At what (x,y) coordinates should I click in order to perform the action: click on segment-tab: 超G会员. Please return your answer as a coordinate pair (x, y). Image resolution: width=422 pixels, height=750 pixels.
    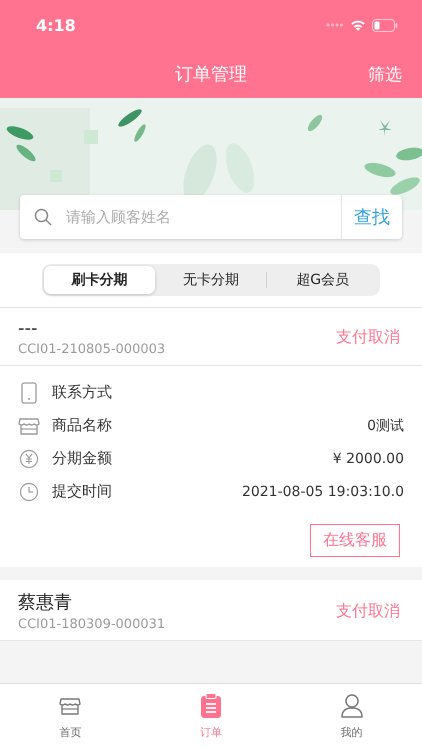
    Looking at the image, I should click on (322, 280).